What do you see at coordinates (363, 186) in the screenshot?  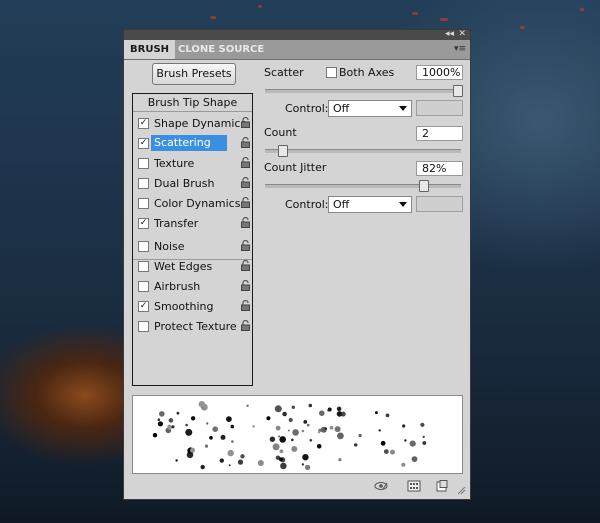 I see `count-jitter-slider` at bounding box center [363, 186].